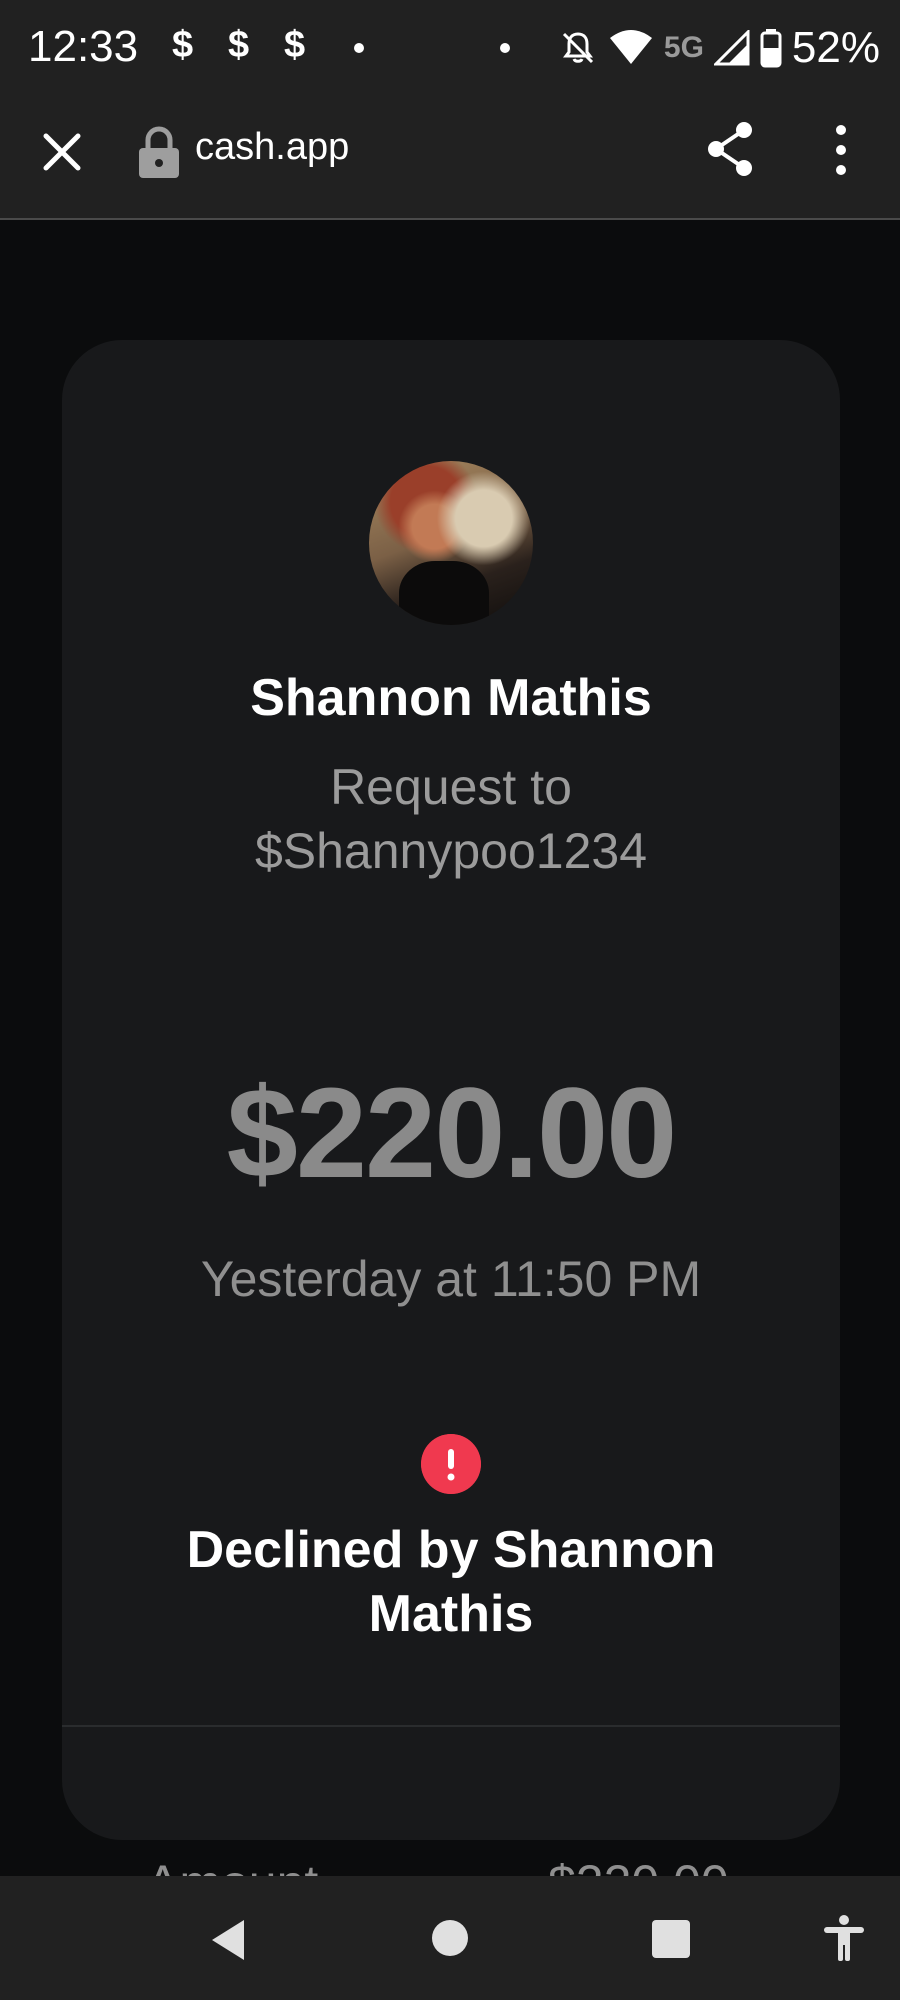  Describe the element at coordinates (83, 46) in the screenshot. I see `status-time: 12:33` at that location.